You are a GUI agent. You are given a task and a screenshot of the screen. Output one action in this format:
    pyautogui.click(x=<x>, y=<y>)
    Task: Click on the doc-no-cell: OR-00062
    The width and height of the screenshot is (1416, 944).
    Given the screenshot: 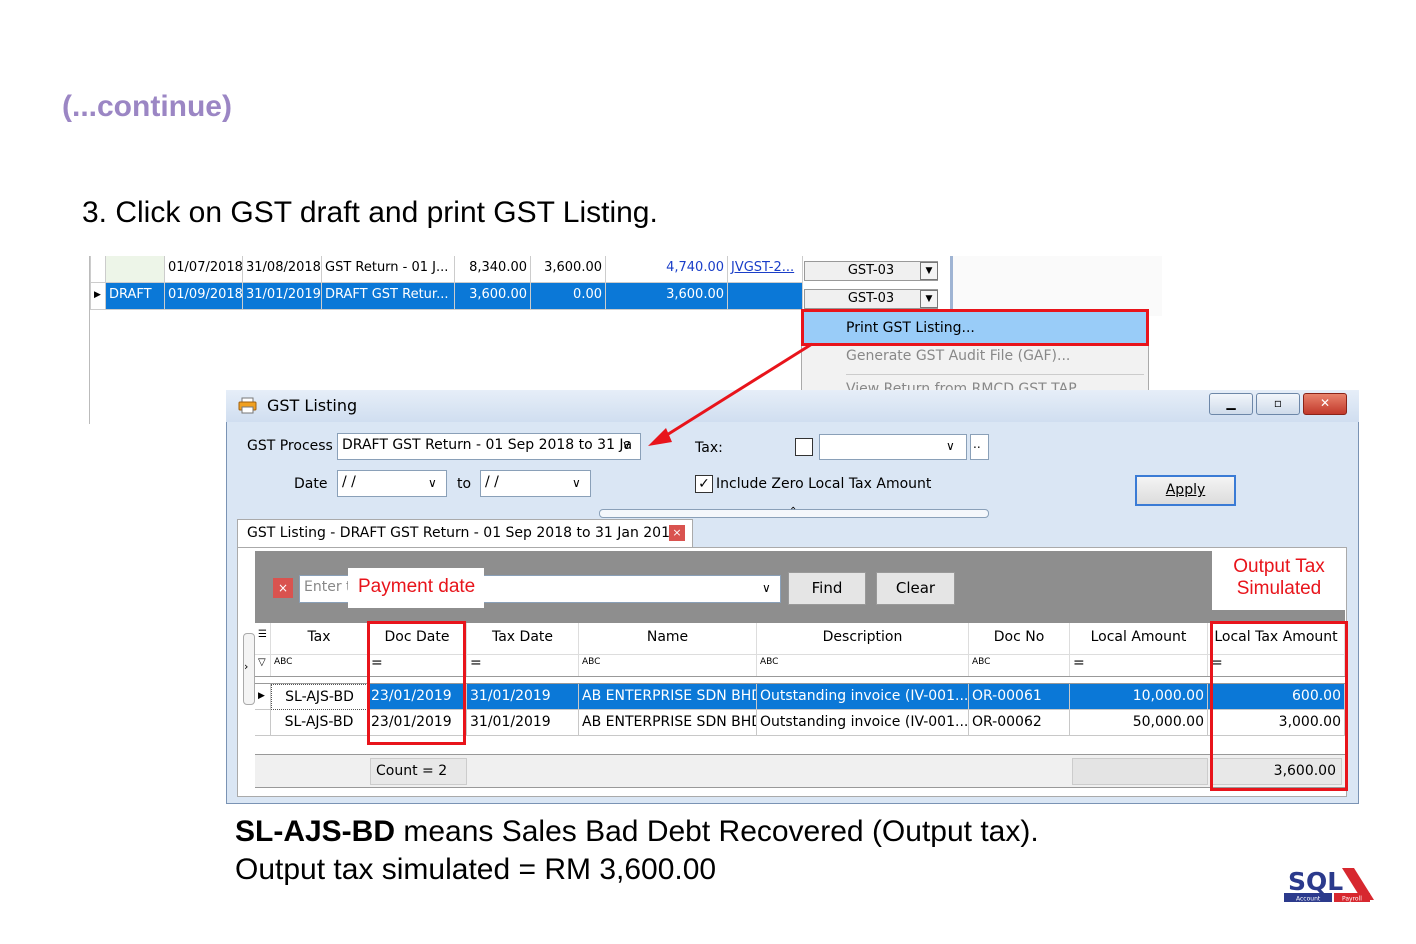 What is the action you would take?
    pyautogui.click(x=1019, y=723)
    